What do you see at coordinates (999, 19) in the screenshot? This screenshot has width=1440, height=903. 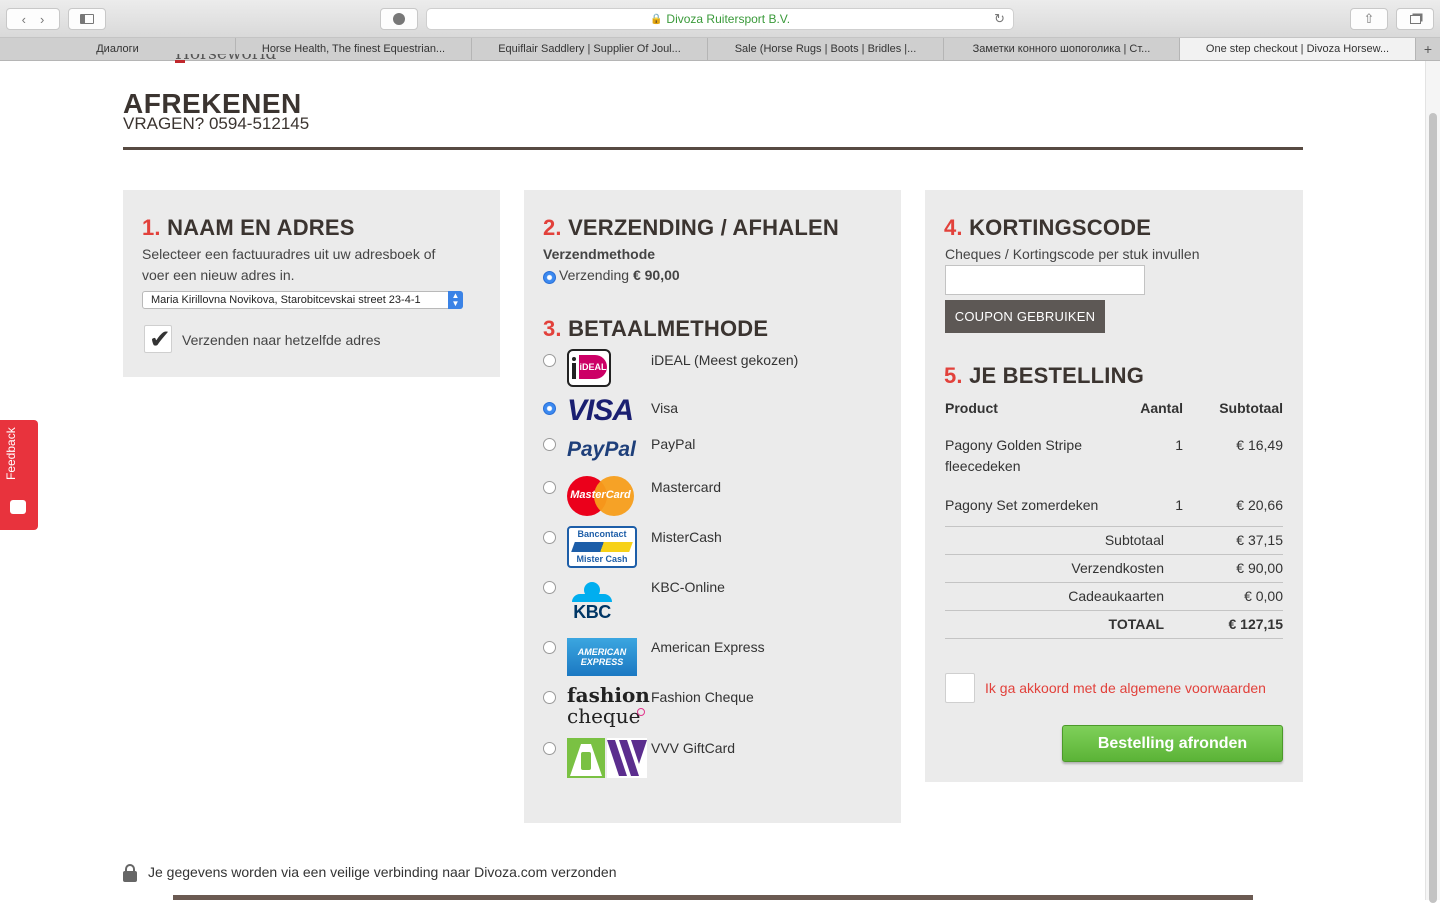 I see `reload-icon: ↻` at bounding box center [999, 19].